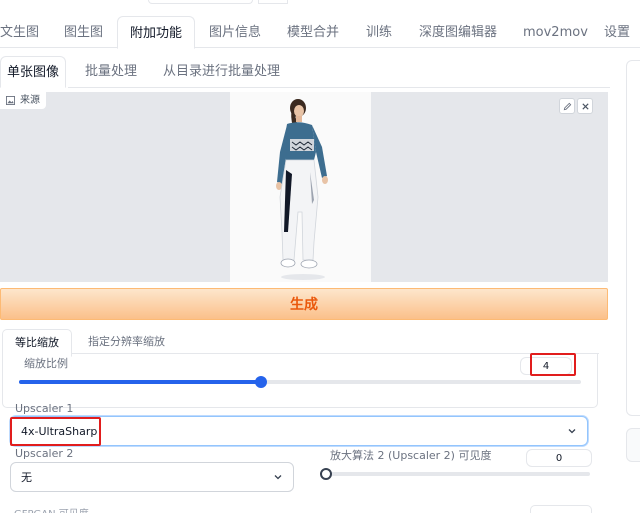  I want to click on tab-txt2img: 文生图, so click(19, 33).